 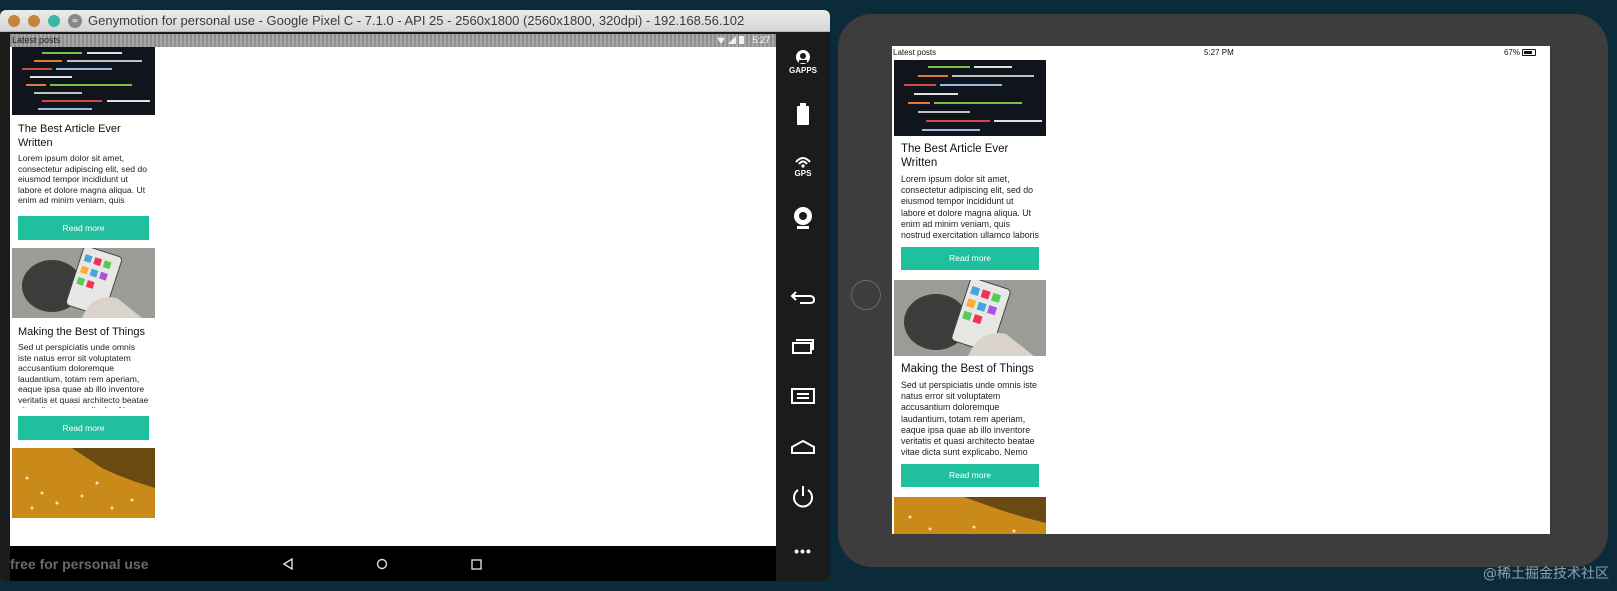 I want to click on close-window-button, so click(x=14, y=21).